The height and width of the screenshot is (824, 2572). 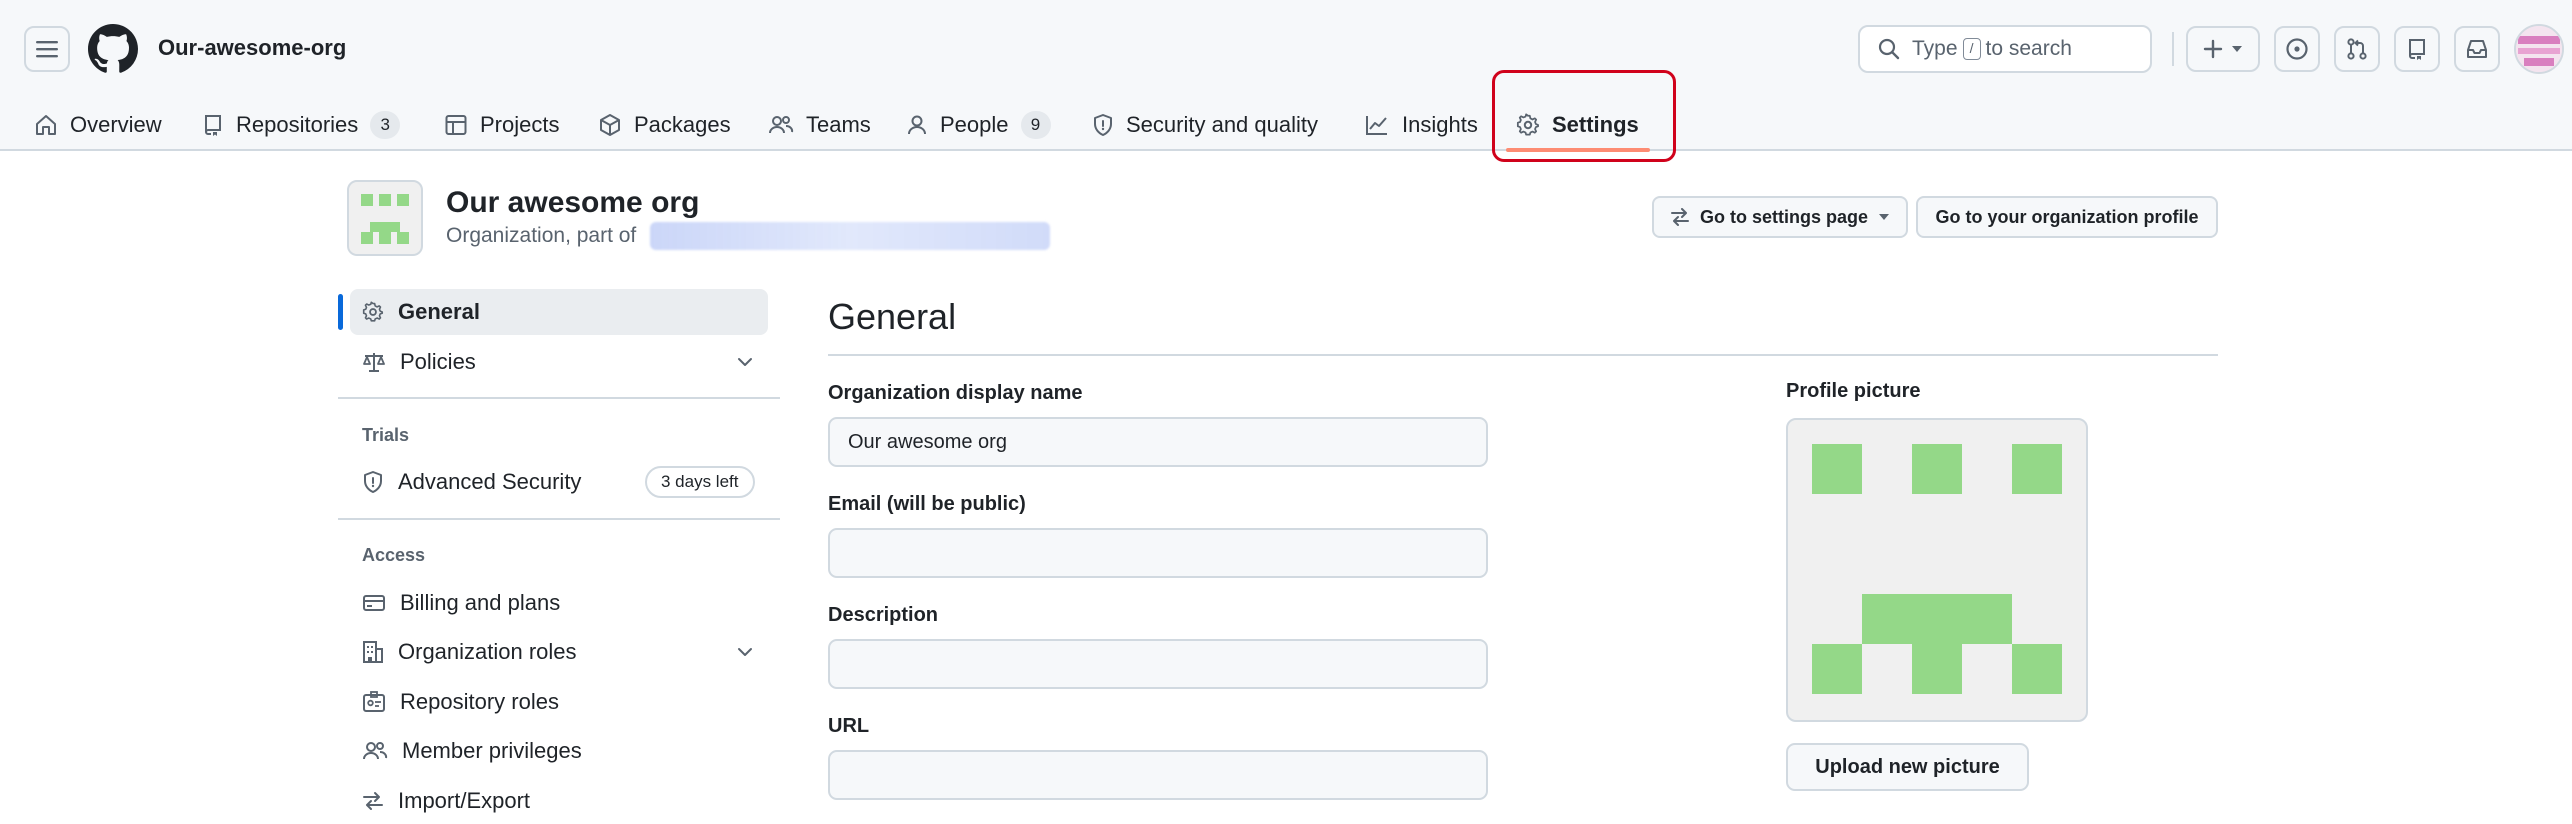 What do you see at coordinates (573, 202) in the screenshot?
I see `org-title: Our awesome org` at bounding box center [573, 202].